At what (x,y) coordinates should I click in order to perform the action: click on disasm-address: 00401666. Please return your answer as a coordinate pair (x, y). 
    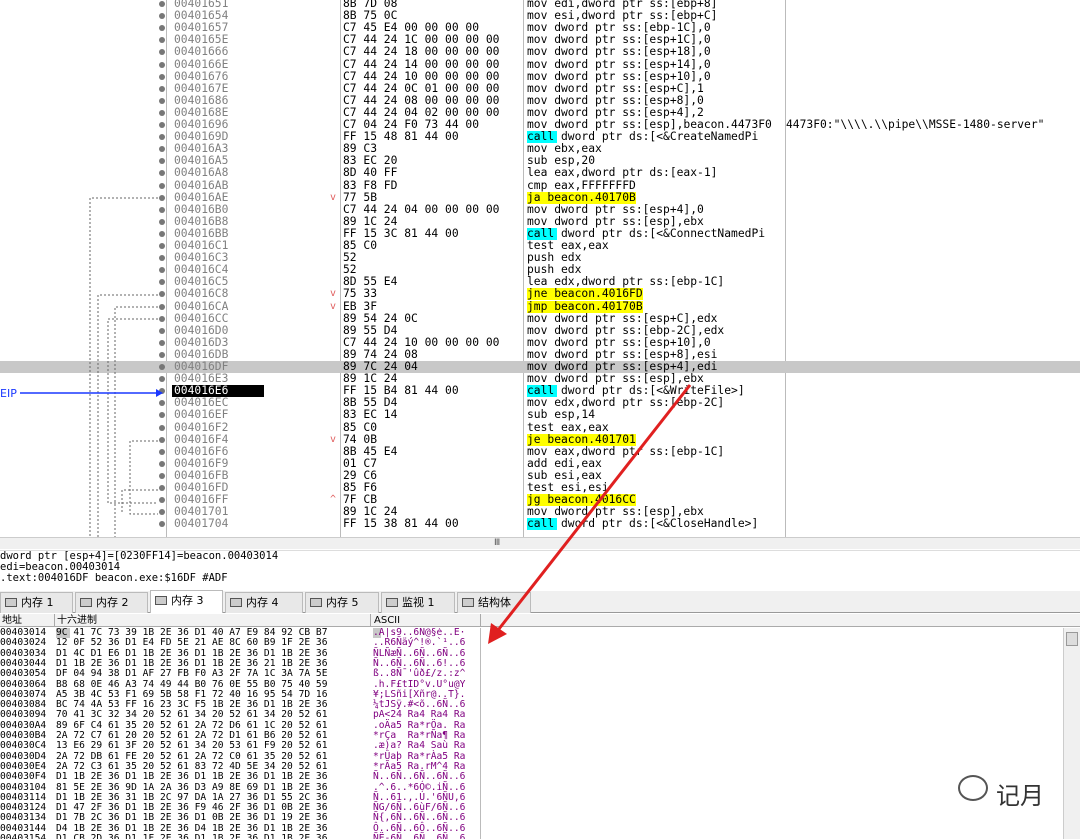
    Looking at the image, I should click on (201, 52).